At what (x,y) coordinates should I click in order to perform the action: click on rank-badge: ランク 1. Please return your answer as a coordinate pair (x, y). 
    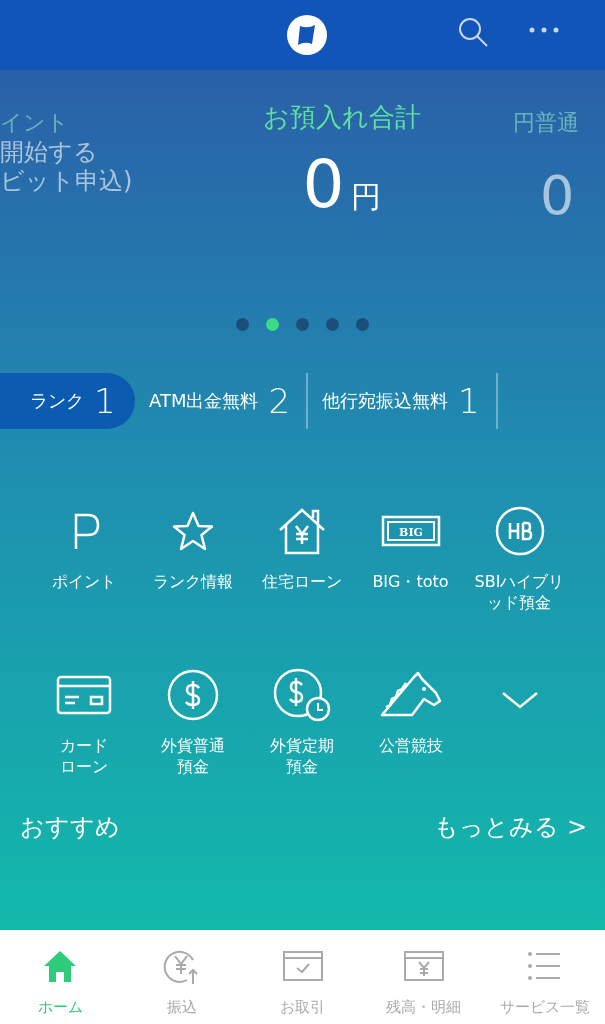
    Looking at the image, I should click on (67, 401).